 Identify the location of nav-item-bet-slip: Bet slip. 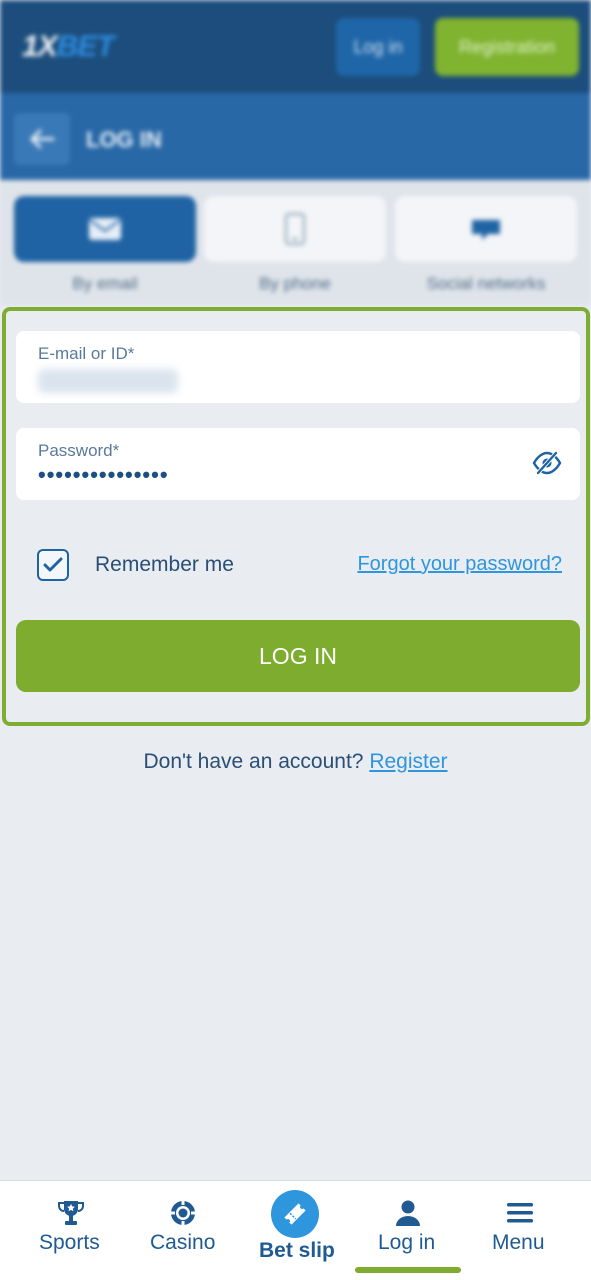
(296, 1230).